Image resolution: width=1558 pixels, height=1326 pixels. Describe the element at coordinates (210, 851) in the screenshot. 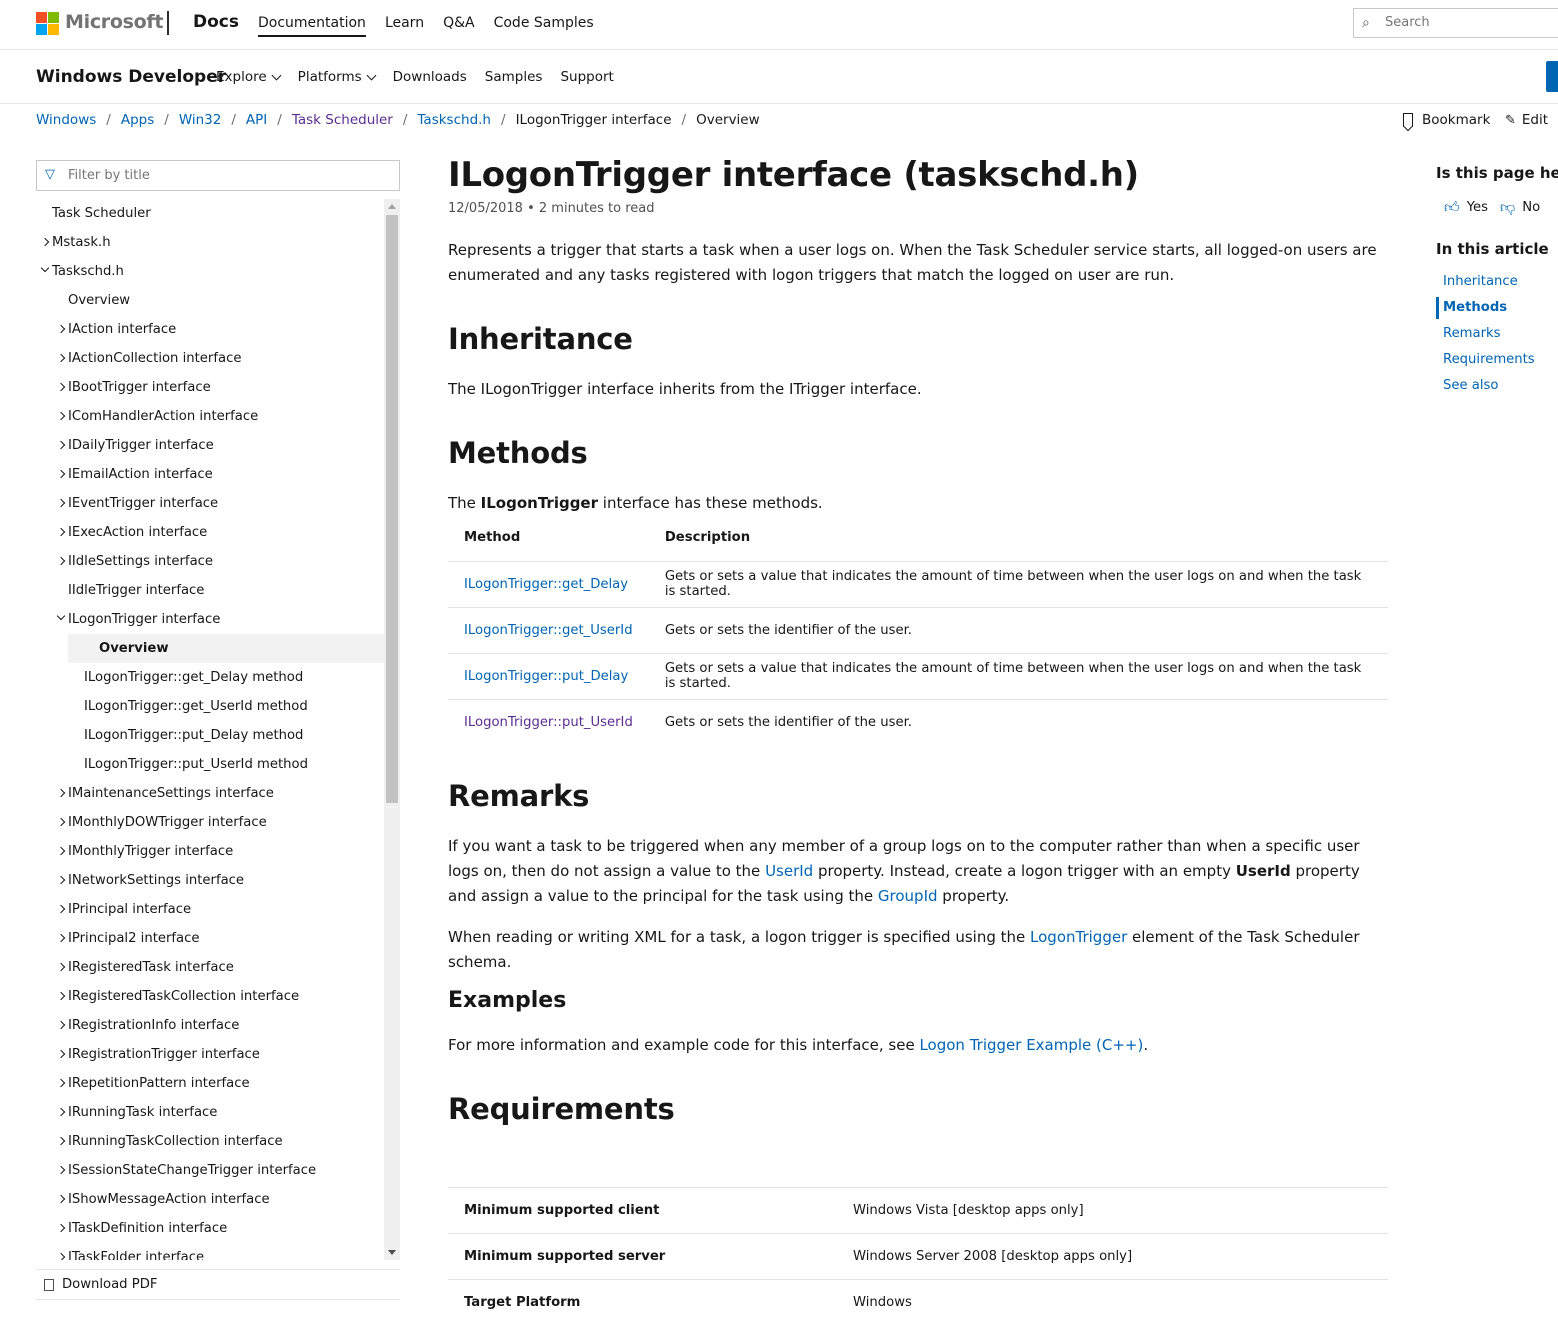

I see `toc-item: IMonthlyTrigger interface` at that location.